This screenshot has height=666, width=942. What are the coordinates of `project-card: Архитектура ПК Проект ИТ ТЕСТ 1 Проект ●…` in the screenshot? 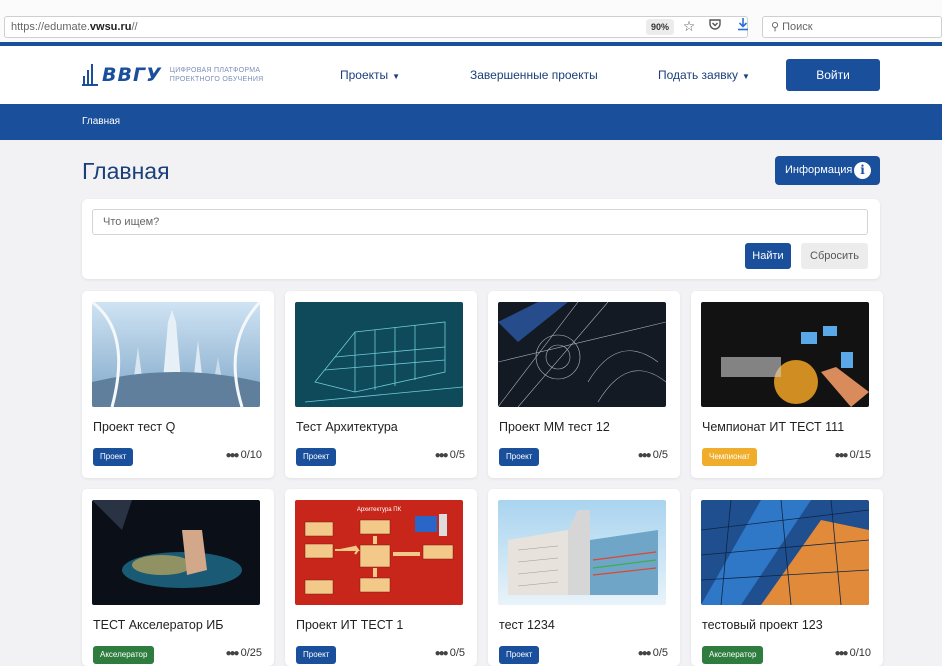 It's located at (381, 577).